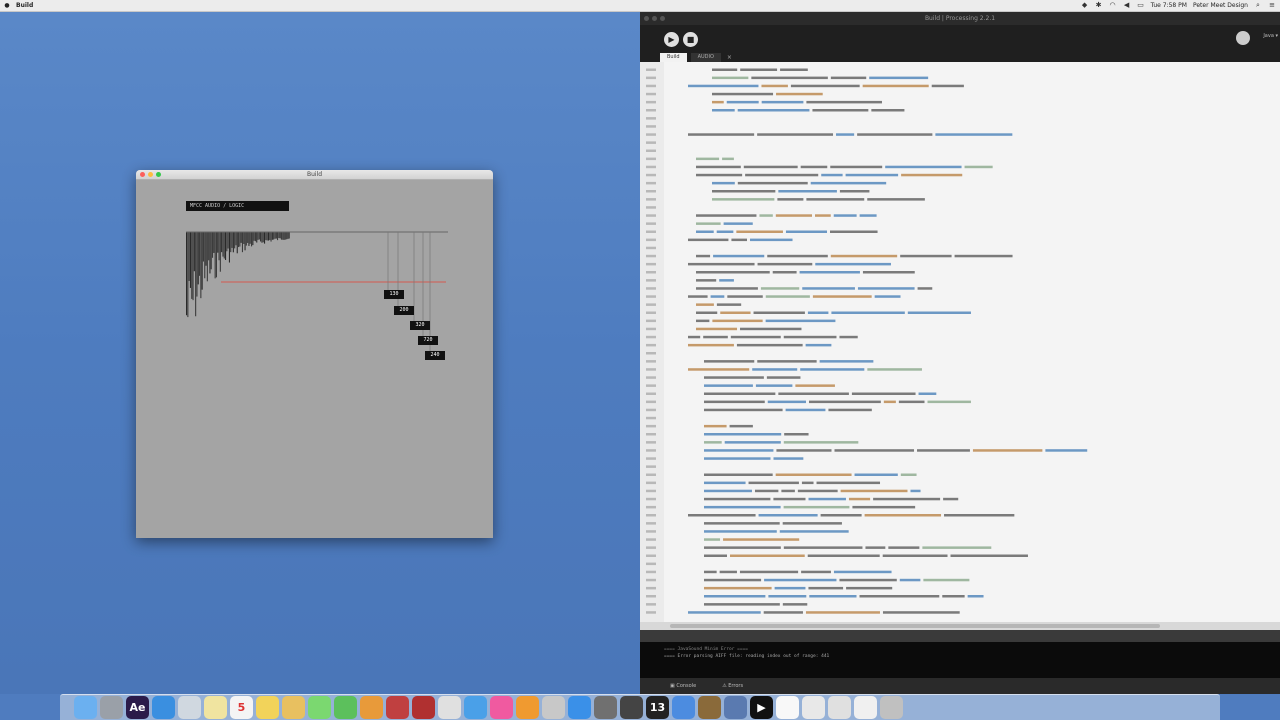  Describe the element at coordinates (1113, 5) in the screenshot. I see `wifi-icon: ◠` at that location.